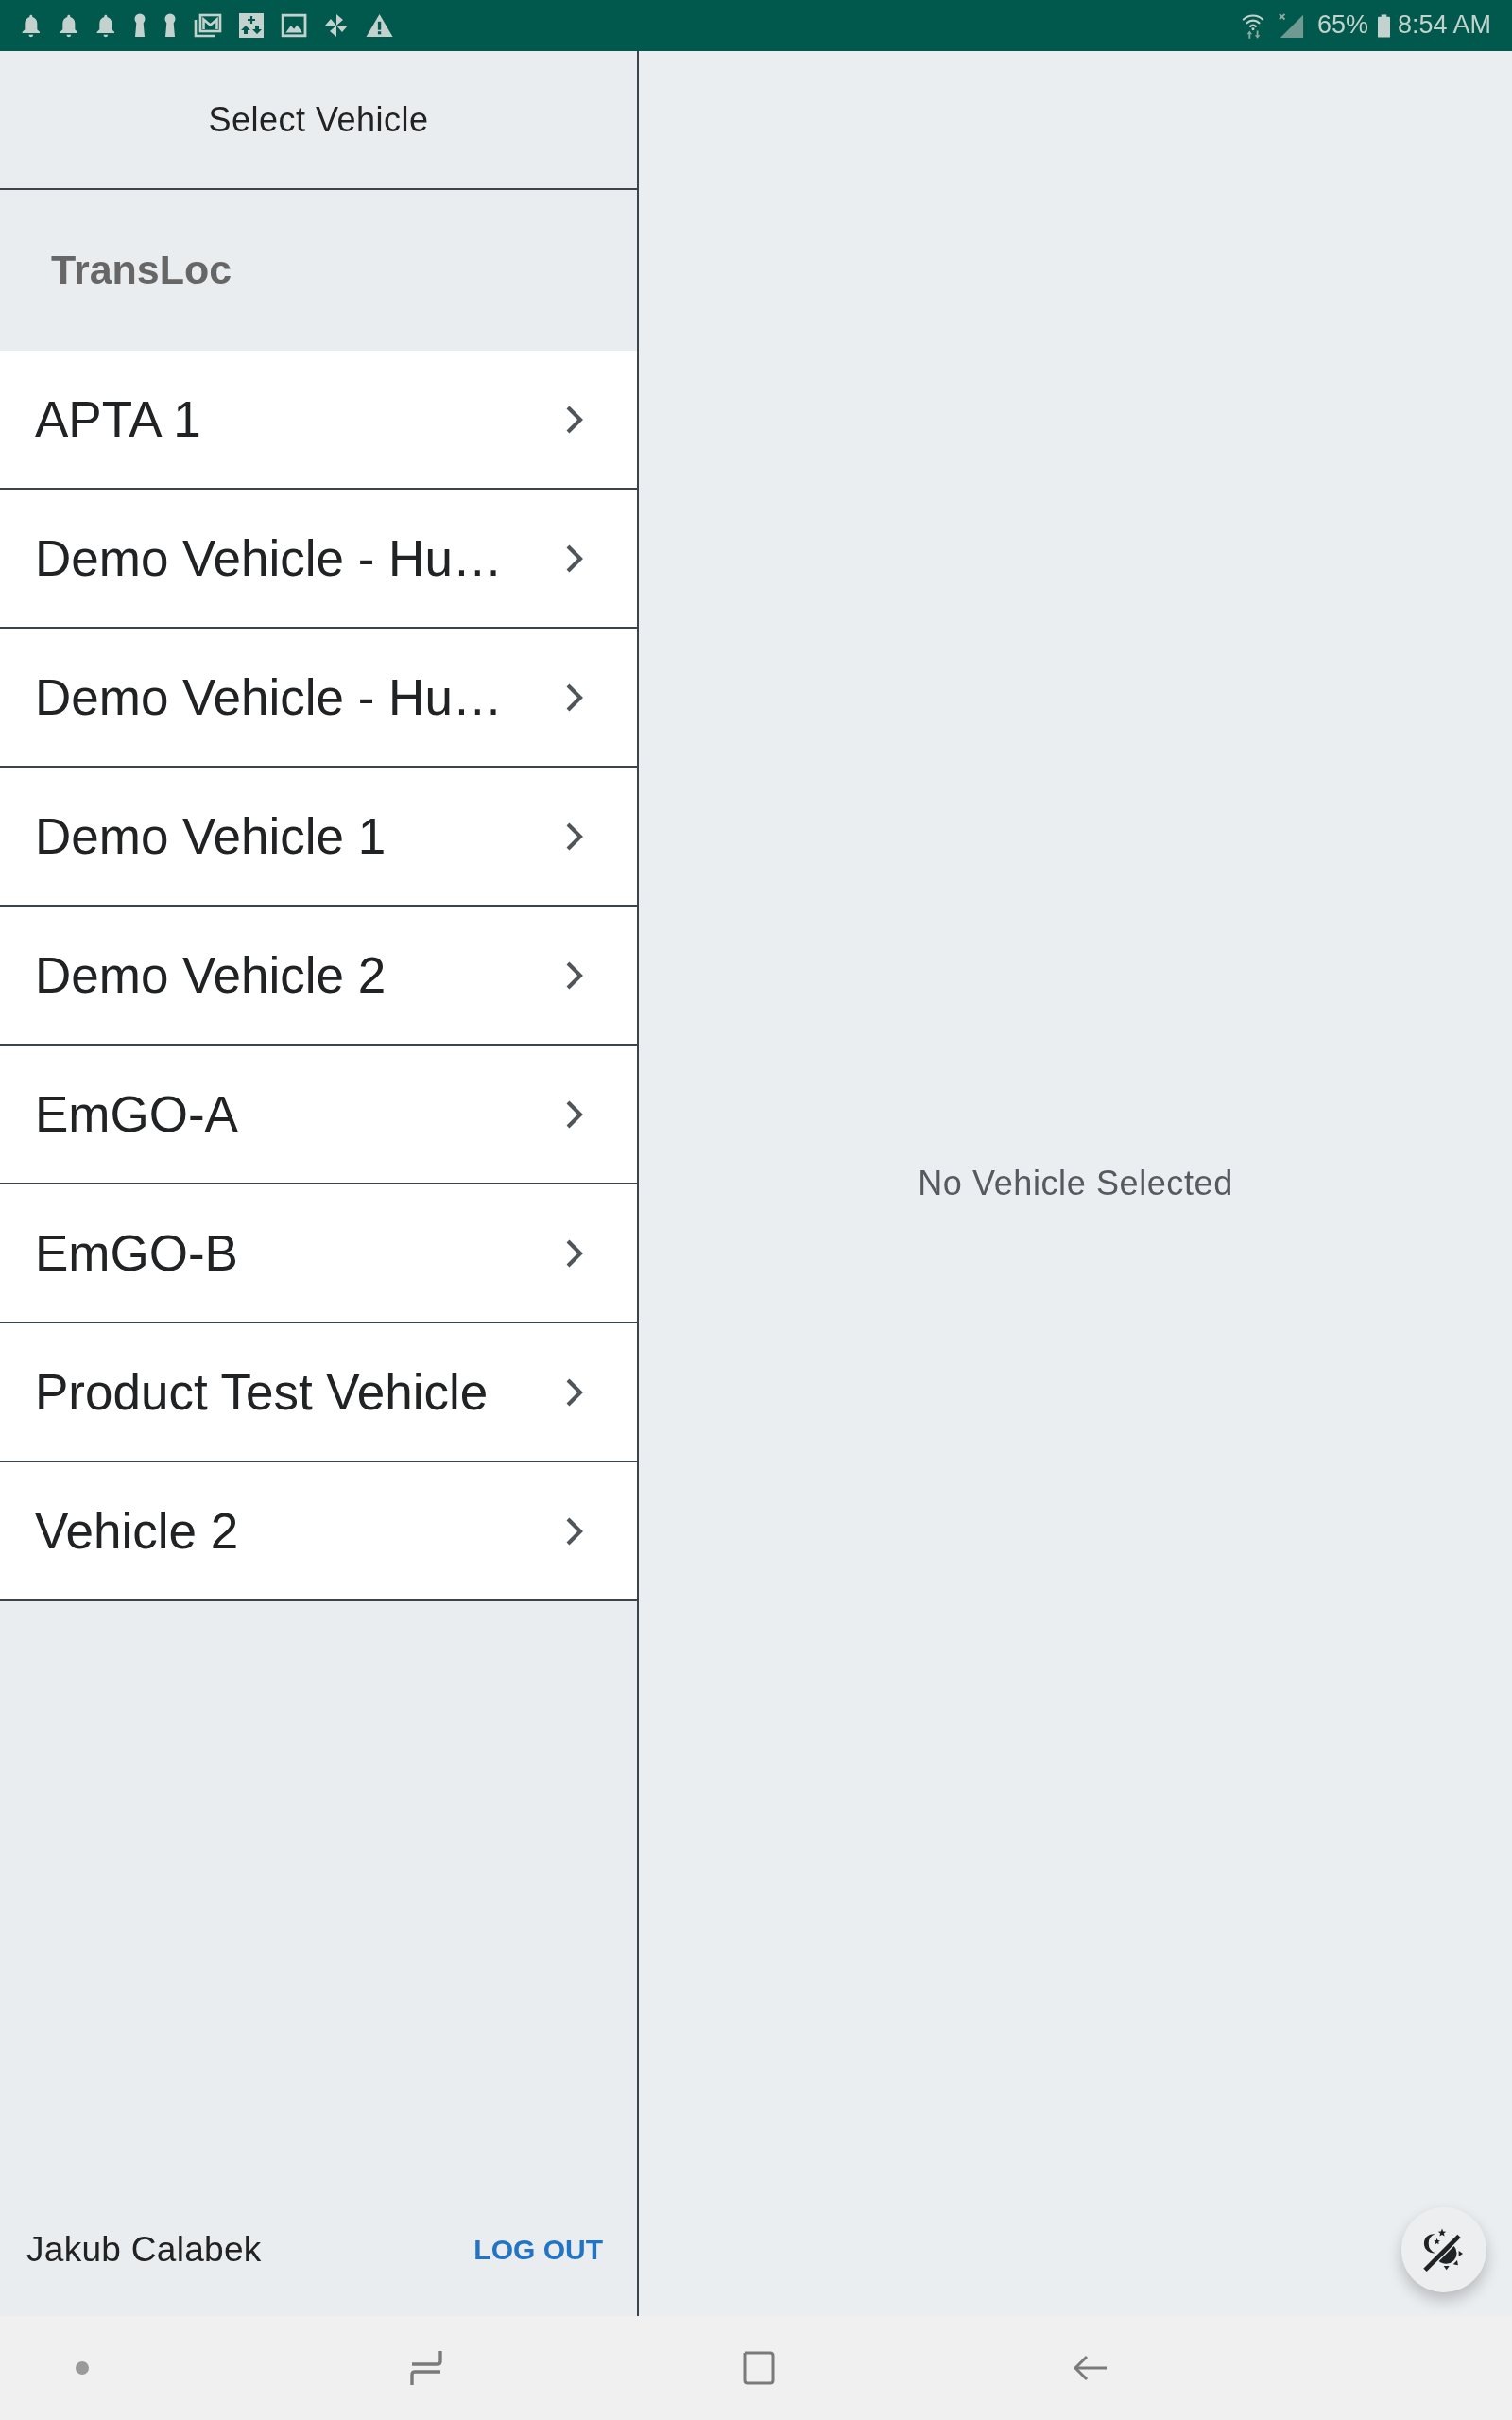 This screenshot has width=1512, height=2420. What do you see at coordinates (318, 1253) in the screenshot?
I see `vehicle-list-item: EmGO-B` at bounding box center [318, 1253].